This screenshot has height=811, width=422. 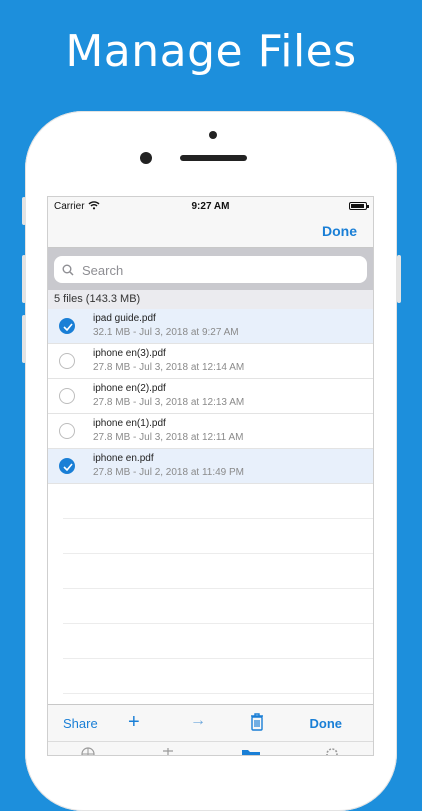 What do you see at coordinates (146, 158) in the screenshot?
I see `front-camera` at bounding box center [146, 158].